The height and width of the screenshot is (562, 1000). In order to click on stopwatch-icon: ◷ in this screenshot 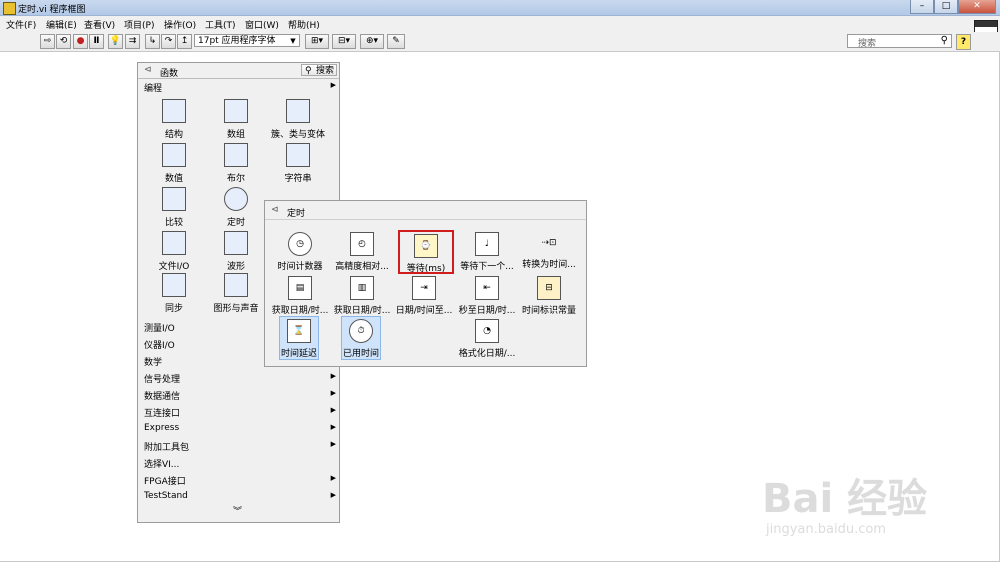, I will do `click(300, 244)`.